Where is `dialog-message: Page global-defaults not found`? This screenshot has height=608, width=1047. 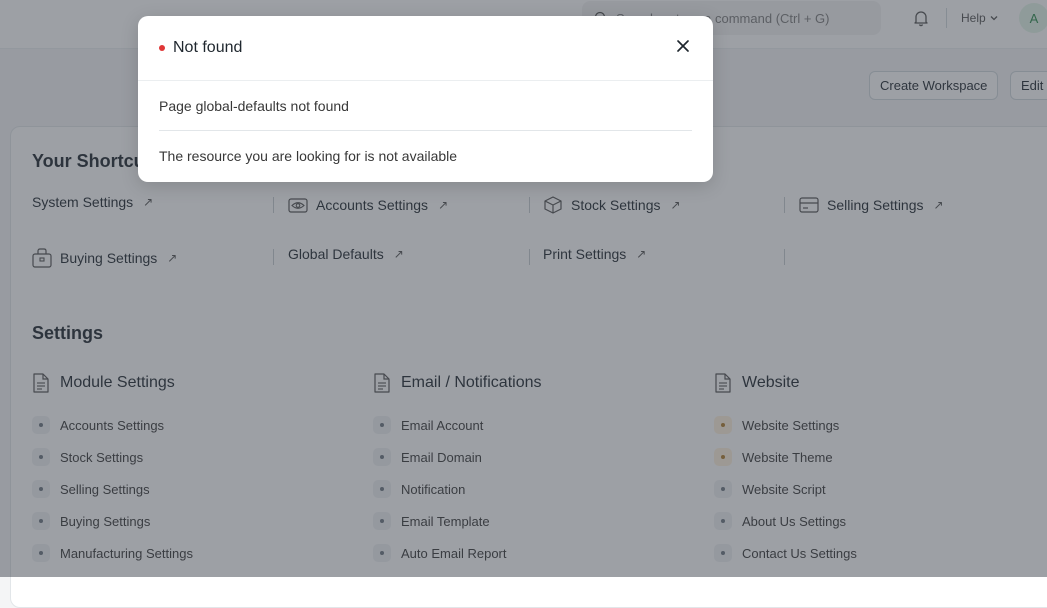 dialog-message: Page global-defaults not found is located at coordinates (254, 106).